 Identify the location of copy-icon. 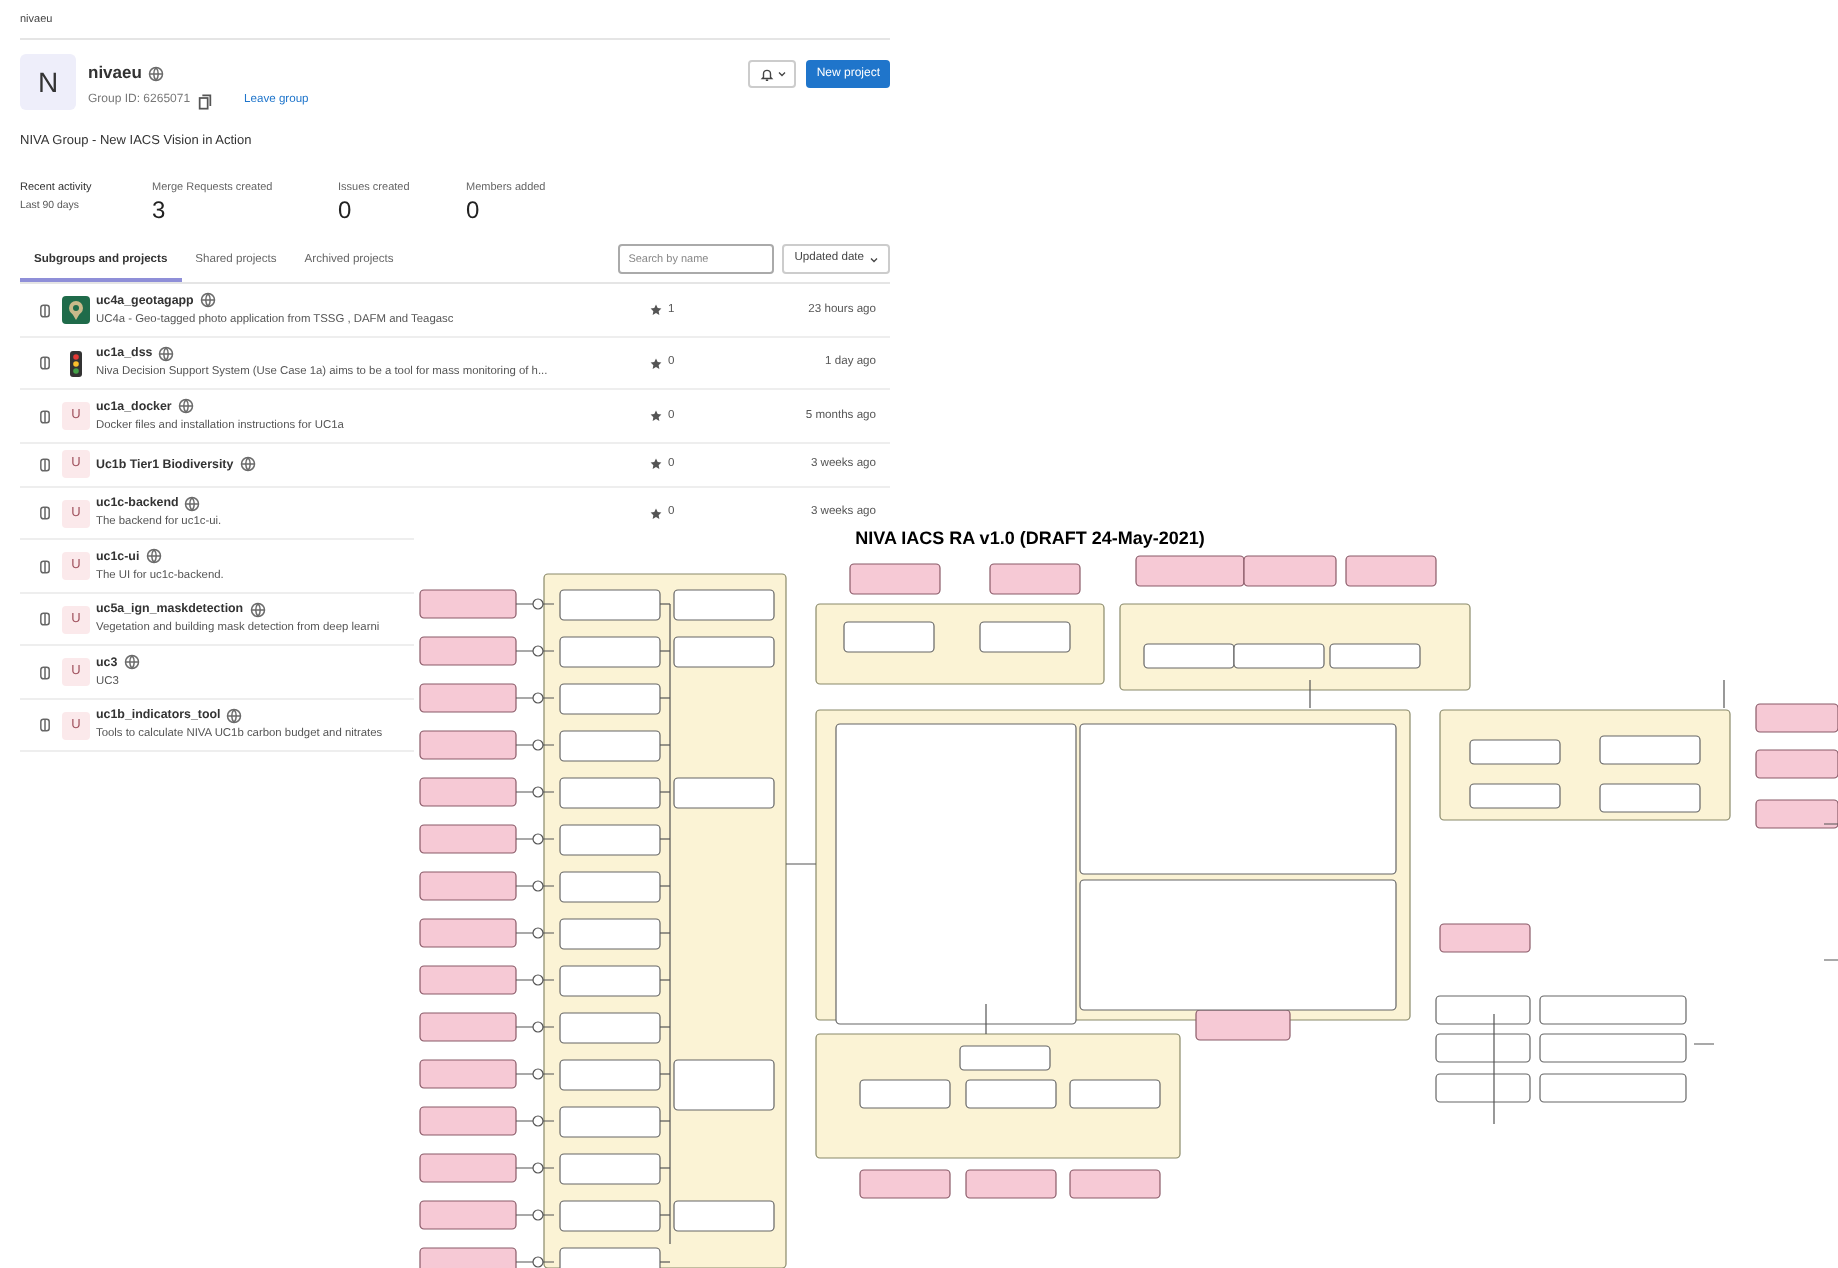
(205, 101).